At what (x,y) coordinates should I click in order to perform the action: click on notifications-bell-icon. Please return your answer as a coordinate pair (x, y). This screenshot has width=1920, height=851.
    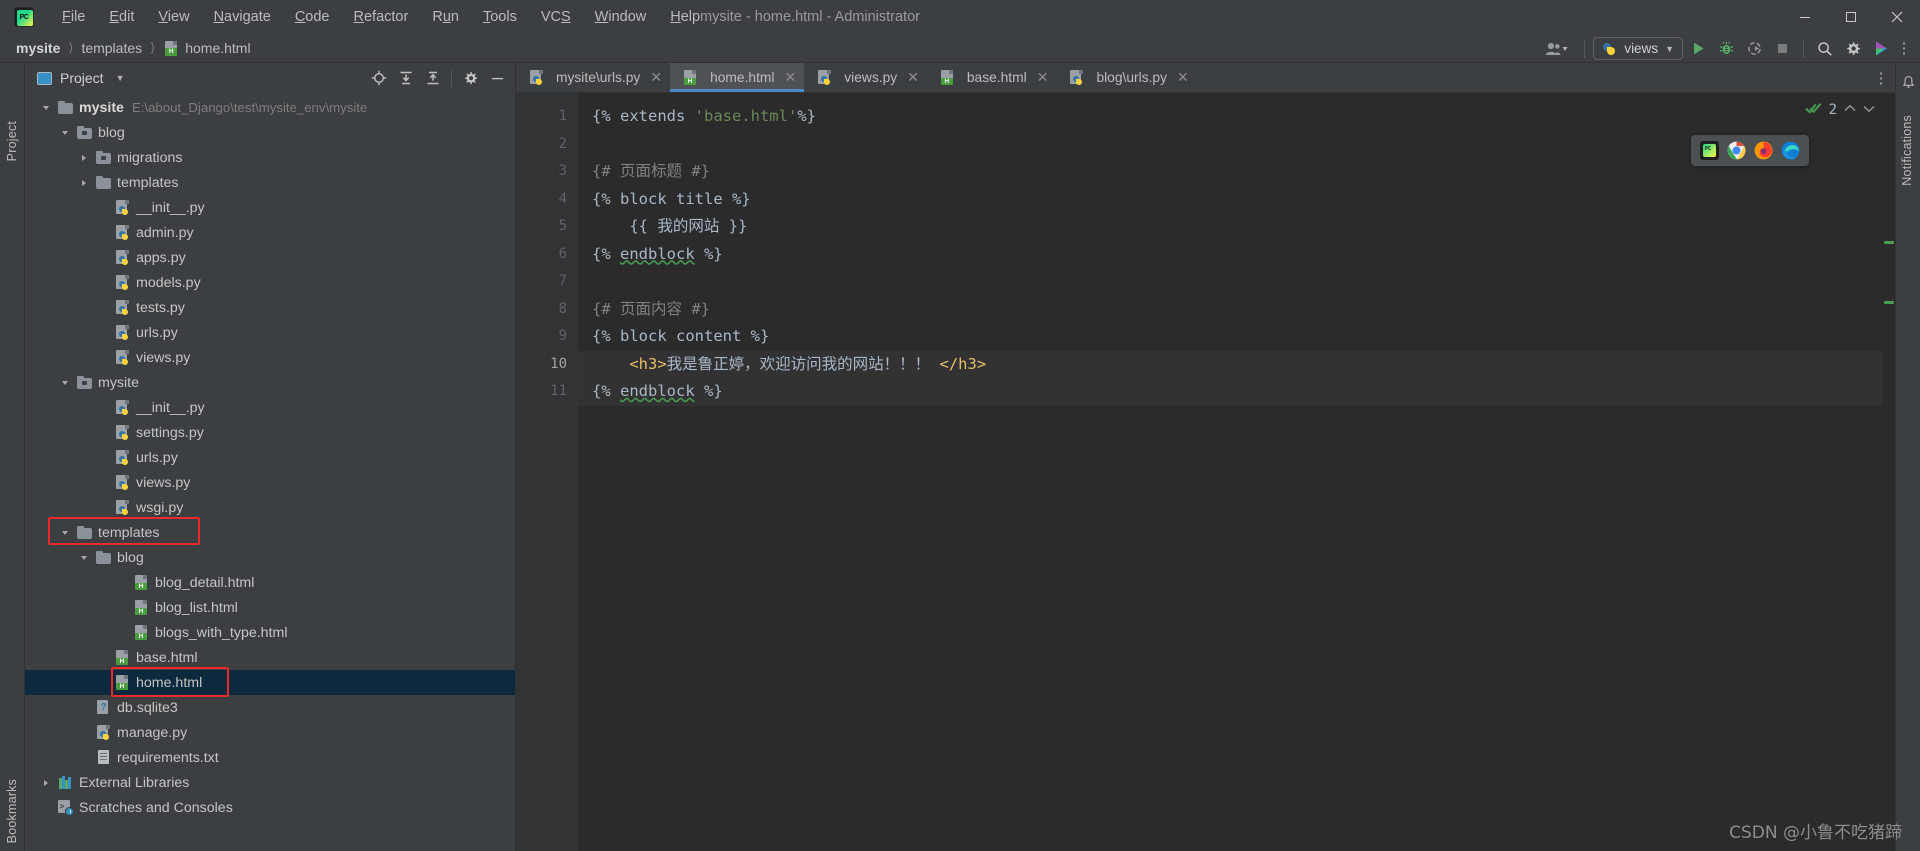
    Looking at the image, I should click on (1908, 82).